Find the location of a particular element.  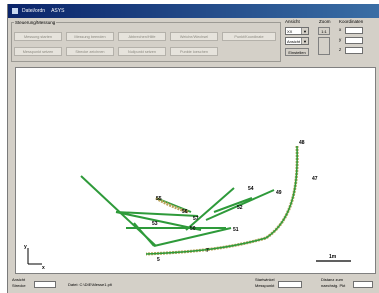

point-label: 51 is located at coordinates (236, 230).